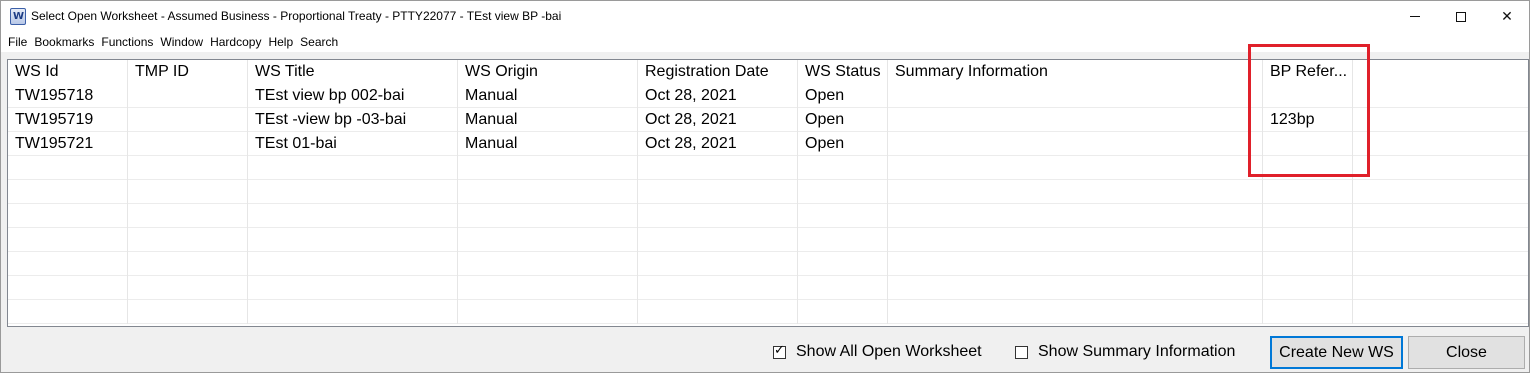 Image resolution: width=1530 pixels, height=373 pixels. Describe the element at coordinates (18, 16) in the screenshot. I see `worksheet-app-icon: W` at that location.